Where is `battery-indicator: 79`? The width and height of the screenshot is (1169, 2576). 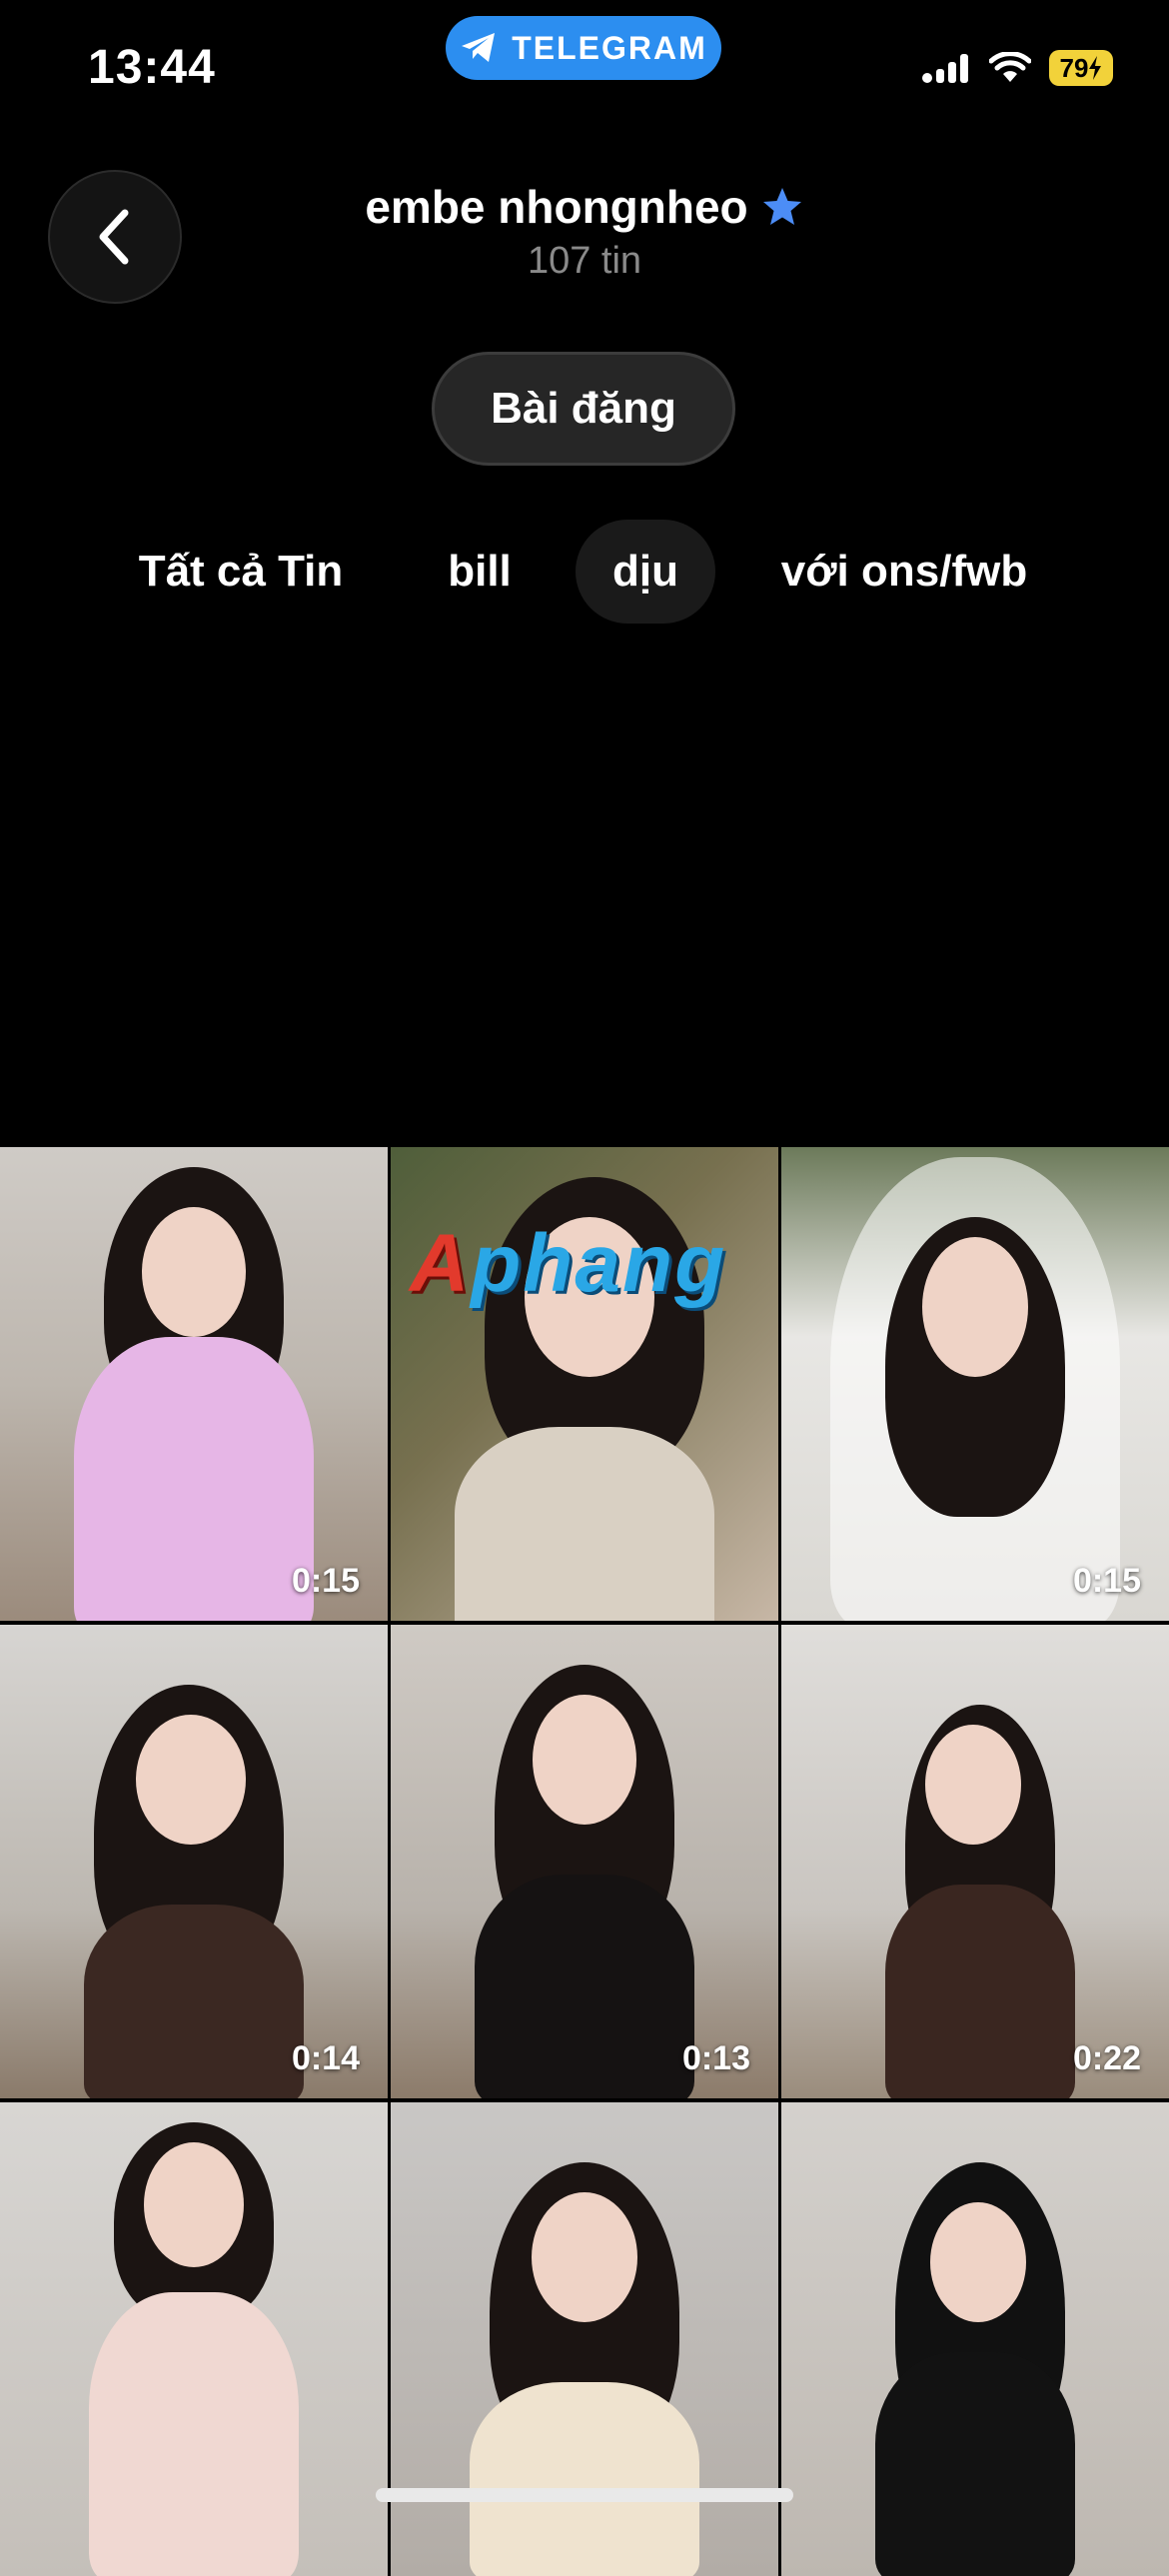 battery-indicator: 79 is located at coordinates (1081, 68).